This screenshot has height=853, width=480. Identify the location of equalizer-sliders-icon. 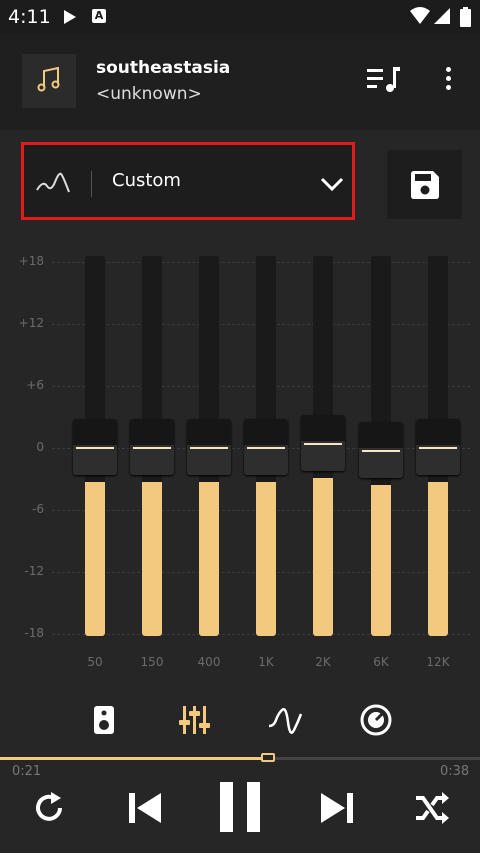
(194, 720).